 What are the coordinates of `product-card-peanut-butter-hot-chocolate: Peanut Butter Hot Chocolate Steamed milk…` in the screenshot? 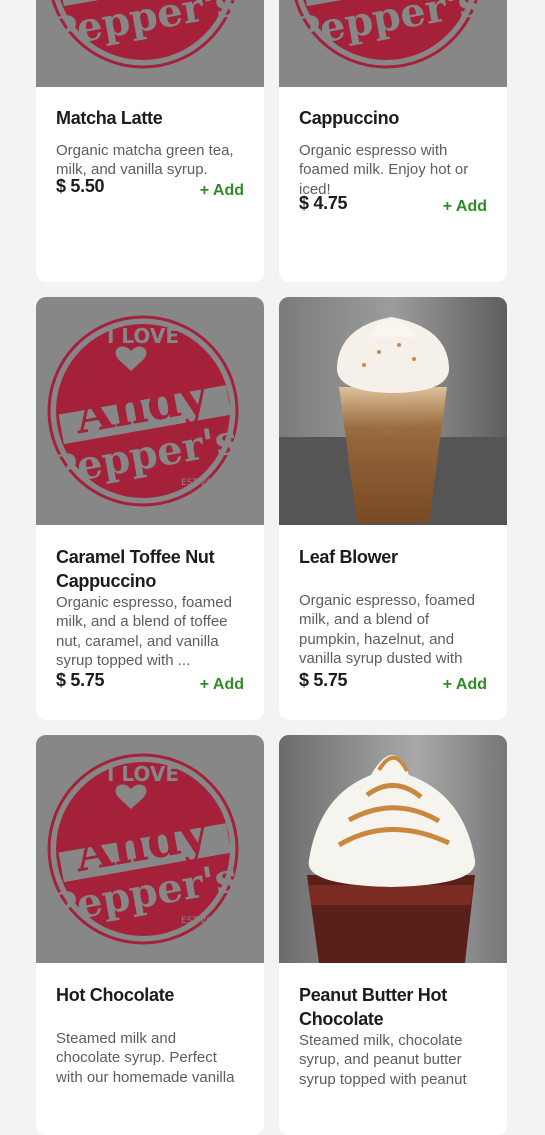 It's located at (393, 935).